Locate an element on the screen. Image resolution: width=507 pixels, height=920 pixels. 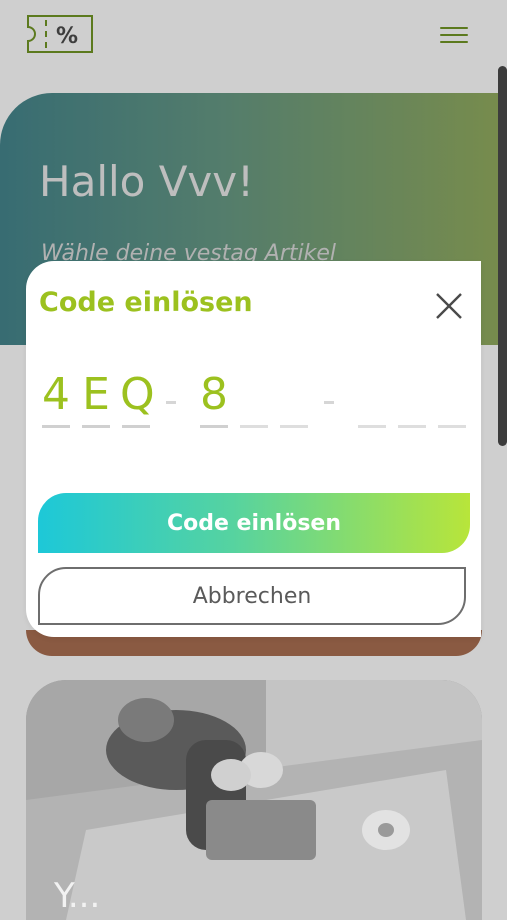
code-char-input: E is located at coordinates (96, 397).